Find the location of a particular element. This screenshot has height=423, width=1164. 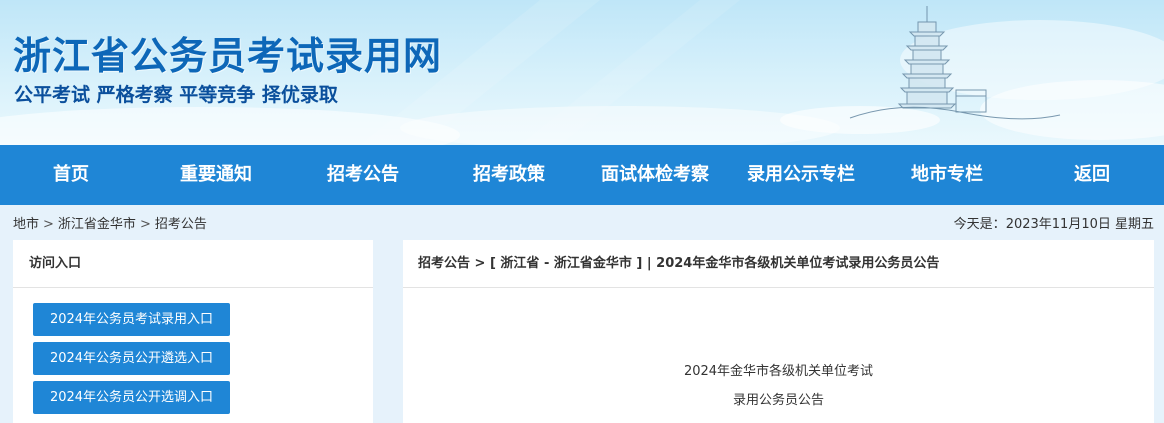

date-label: 今天是： is located at coordinates (979, 224).